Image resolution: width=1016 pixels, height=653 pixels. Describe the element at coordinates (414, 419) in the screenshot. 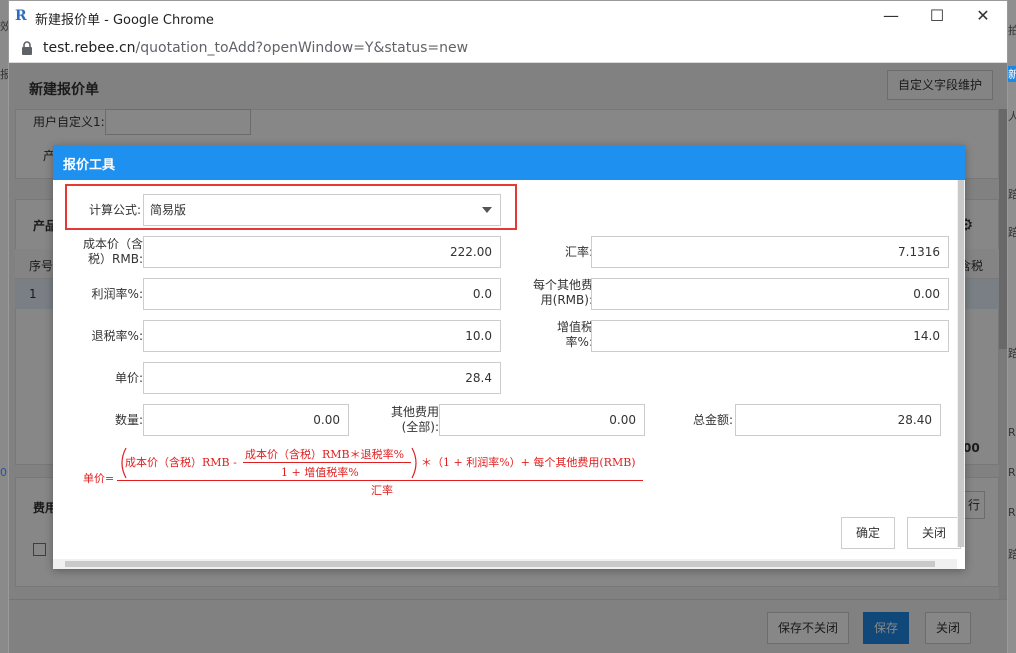

I see `other-all-label: 其他费用(全部):` at that location.